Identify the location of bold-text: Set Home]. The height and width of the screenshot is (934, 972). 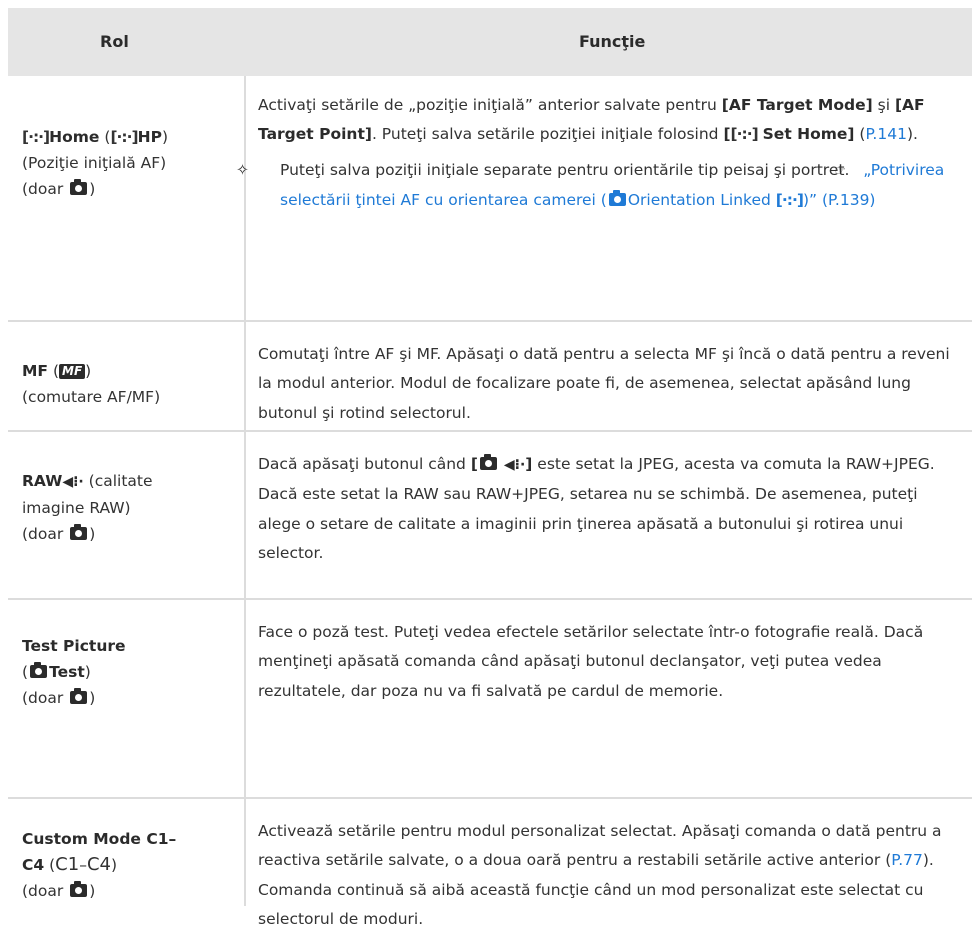
(808, 134).